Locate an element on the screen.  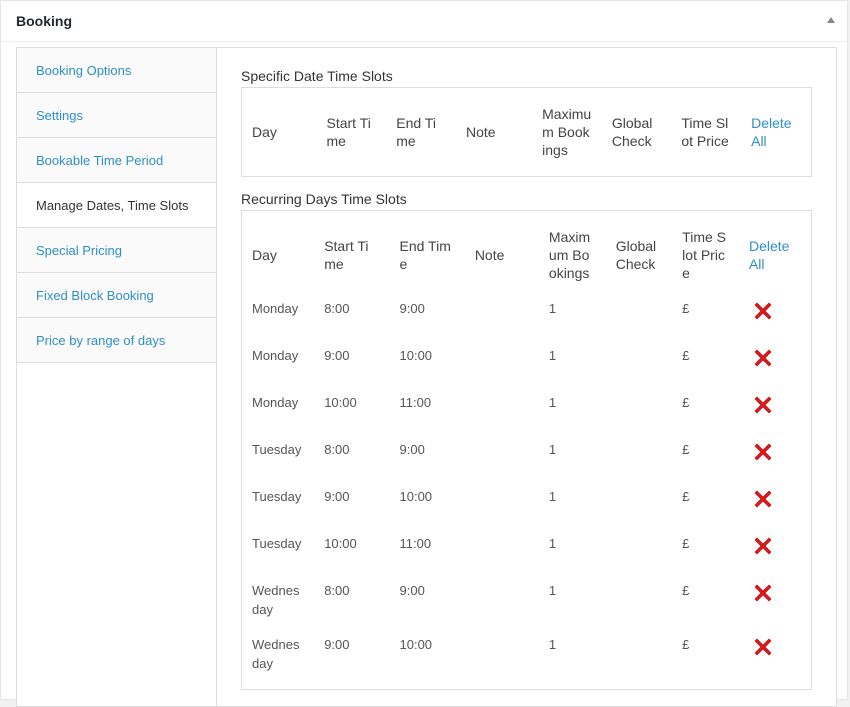
tab-manage-dates-time-slots: Manage Dates, Time Slots is located at coordinates (117, 205).